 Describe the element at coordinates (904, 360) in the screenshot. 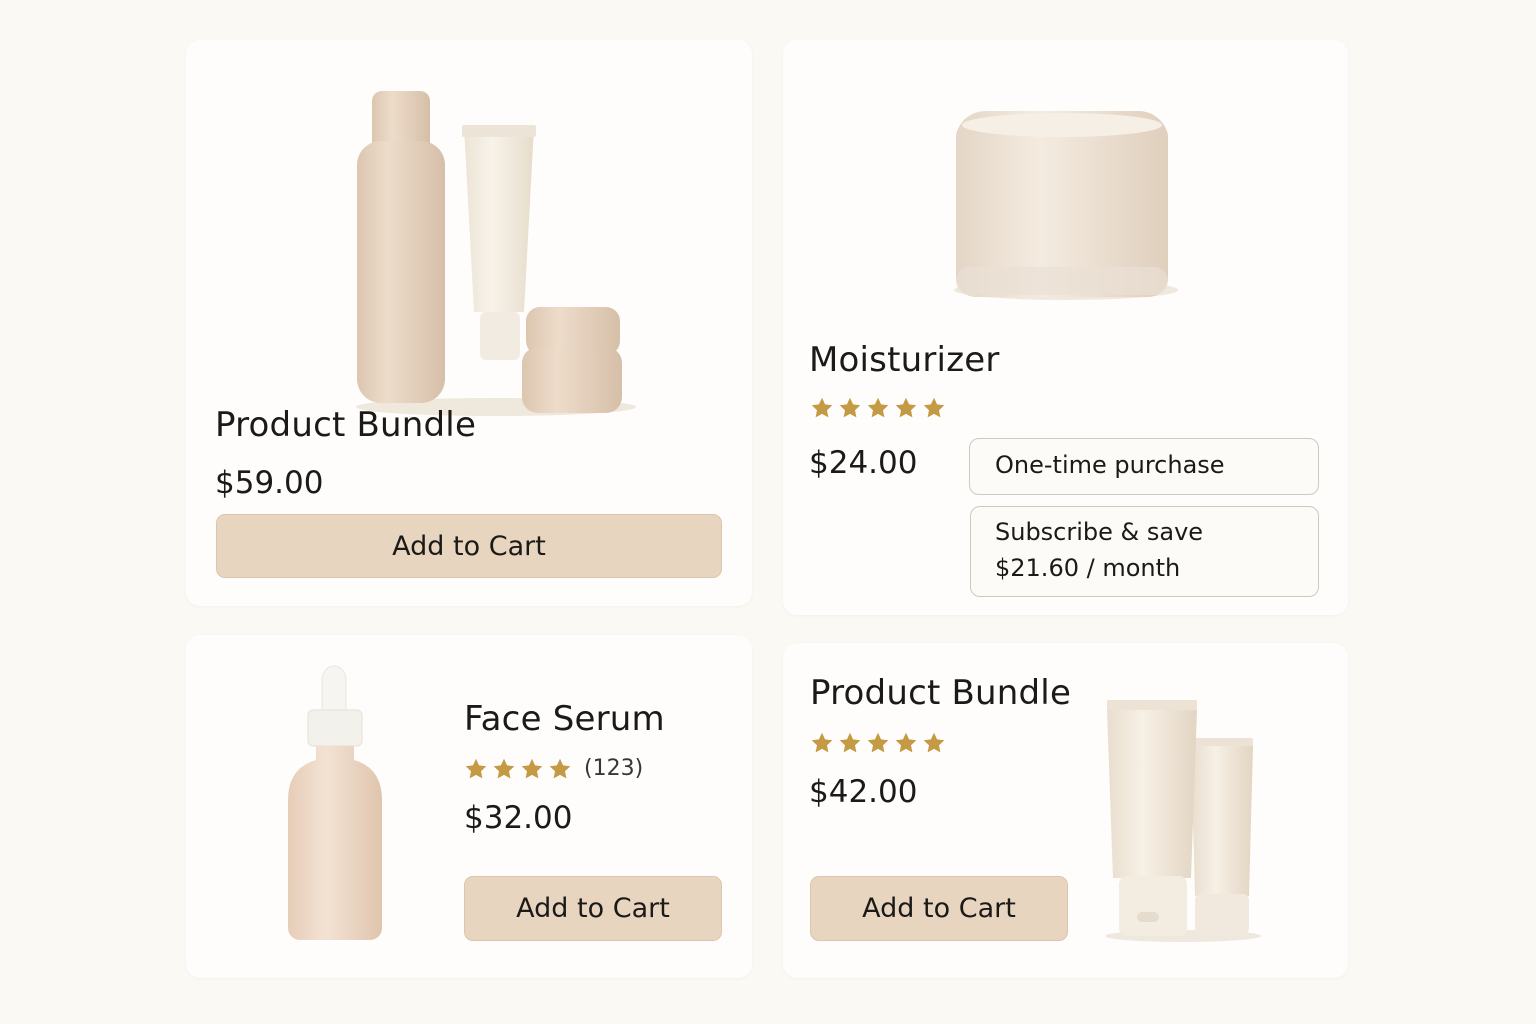

I see `product-title: Moisturizer` at that location.